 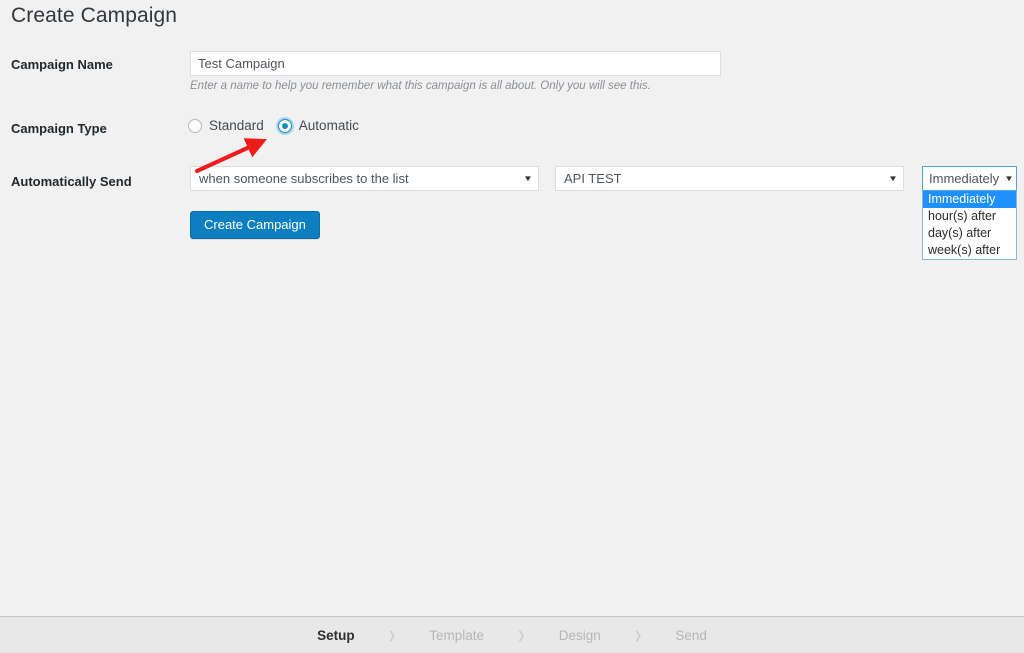 I want to click on wizard-step-design: Design, so click(x=580, y=635).